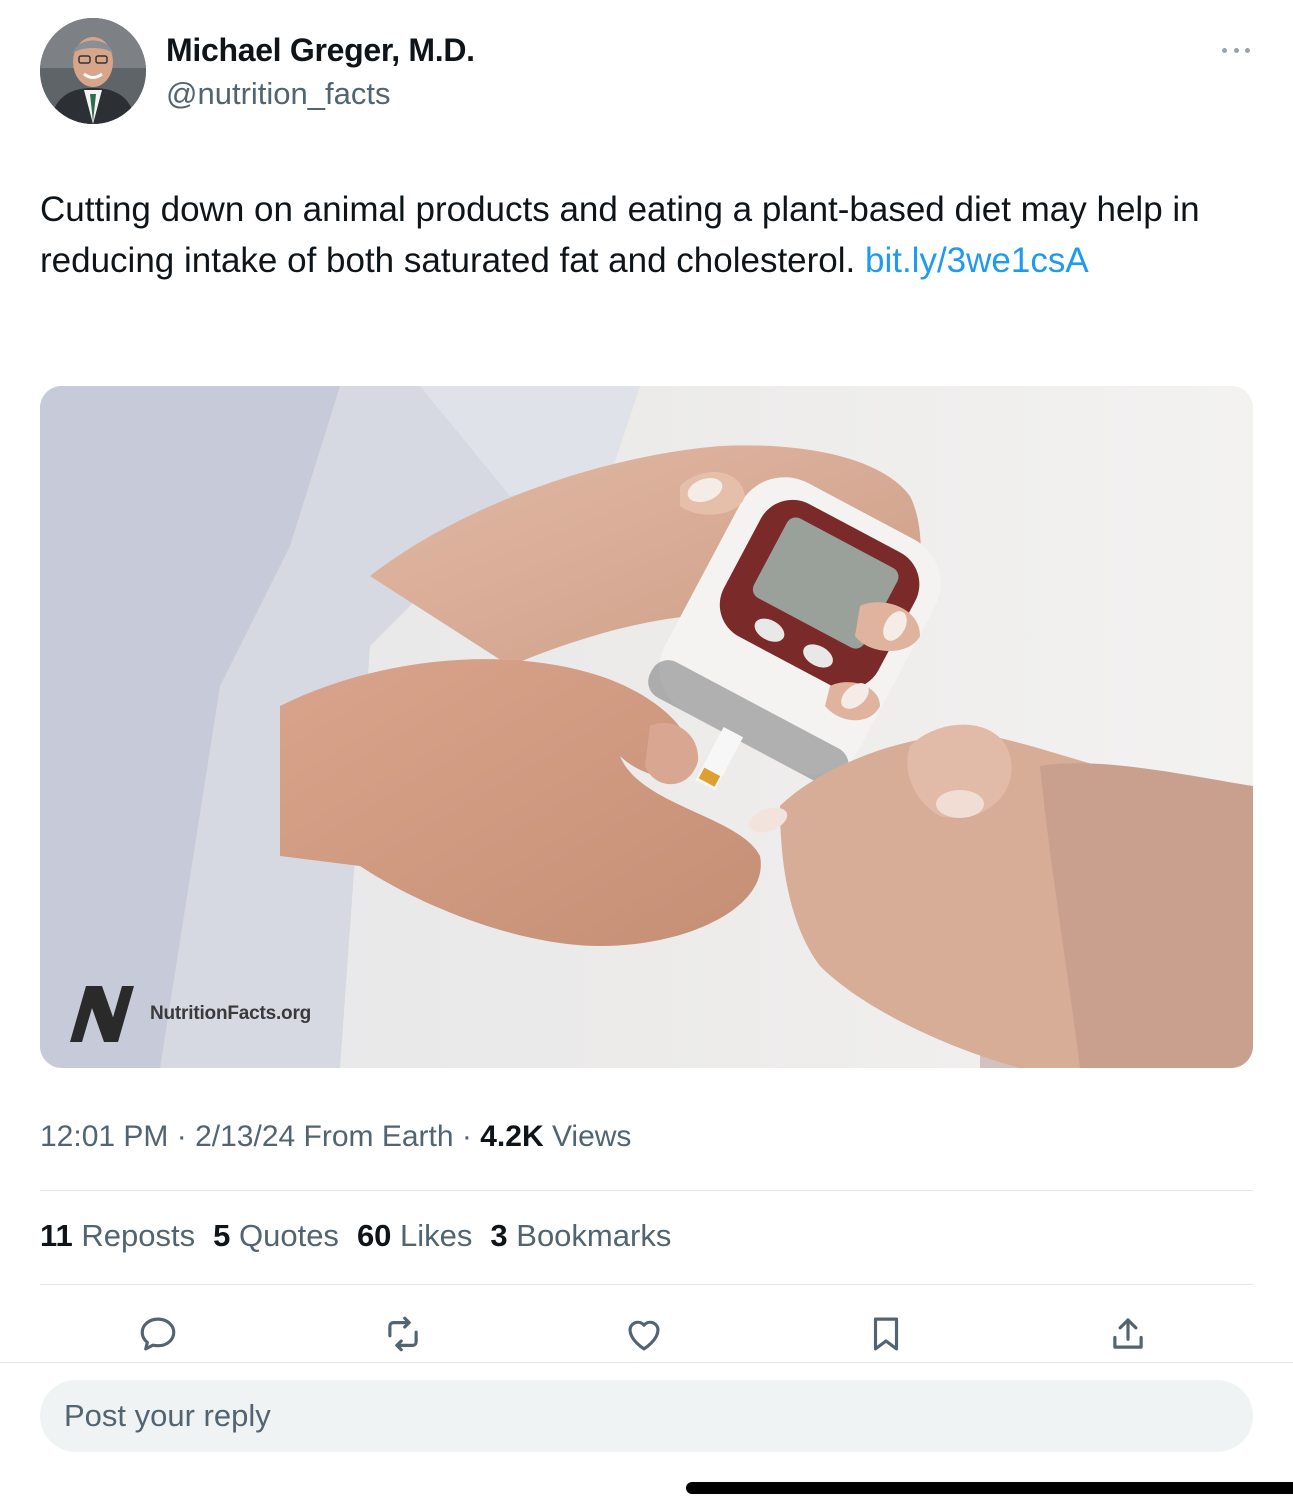  Describe the element at coordinates (1128, 1334) in the screenshot. I see `share-icon` at that location.